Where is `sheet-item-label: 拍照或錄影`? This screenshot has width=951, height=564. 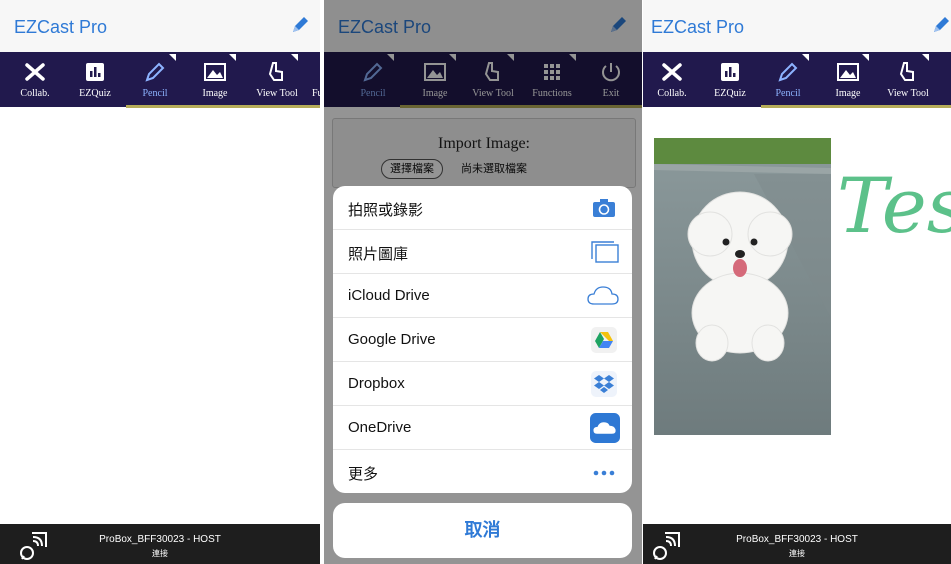
sheet-item-label: 拍照或錄影 is located at coordinates (386, 210).